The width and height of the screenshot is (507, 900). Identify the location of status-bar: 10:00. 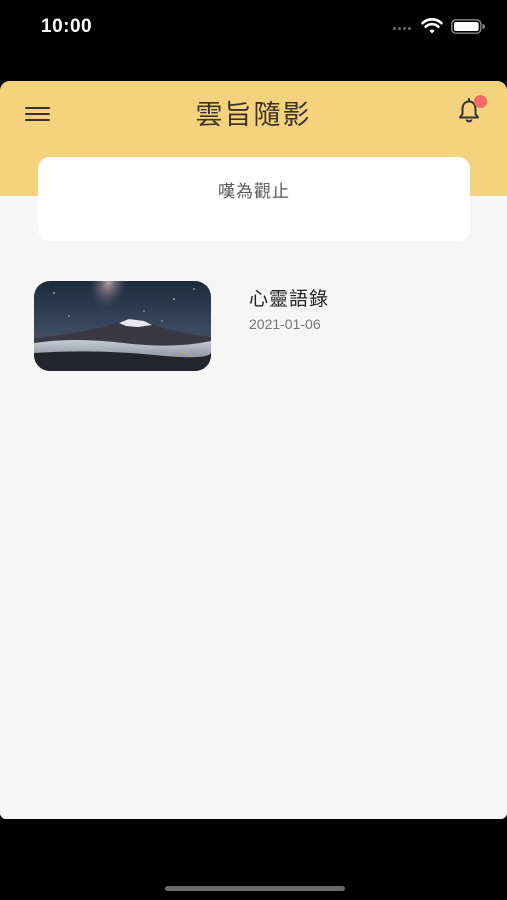
(253, 30).